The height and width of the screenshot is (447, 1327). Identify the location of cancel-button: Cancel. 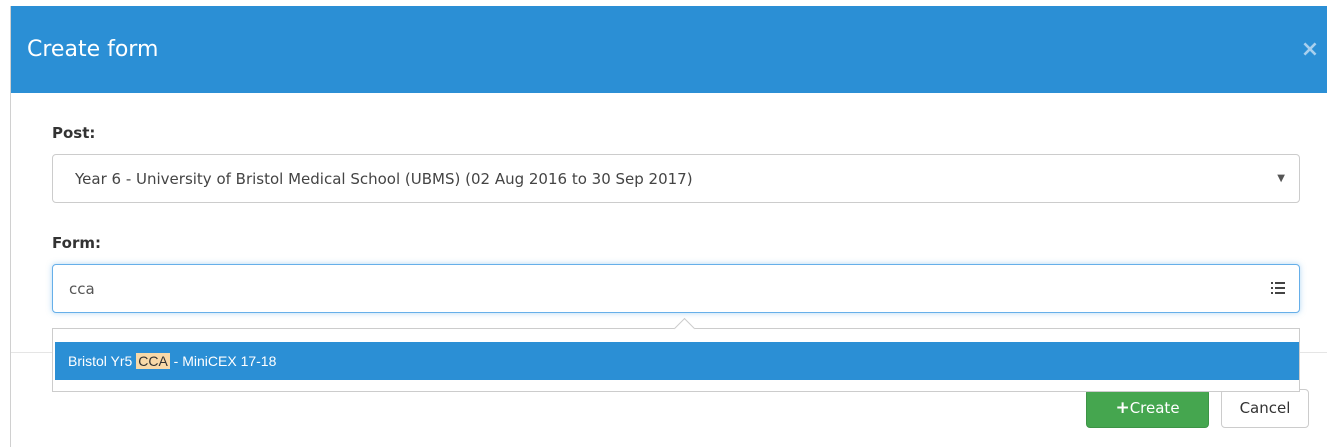
(1265, 408).